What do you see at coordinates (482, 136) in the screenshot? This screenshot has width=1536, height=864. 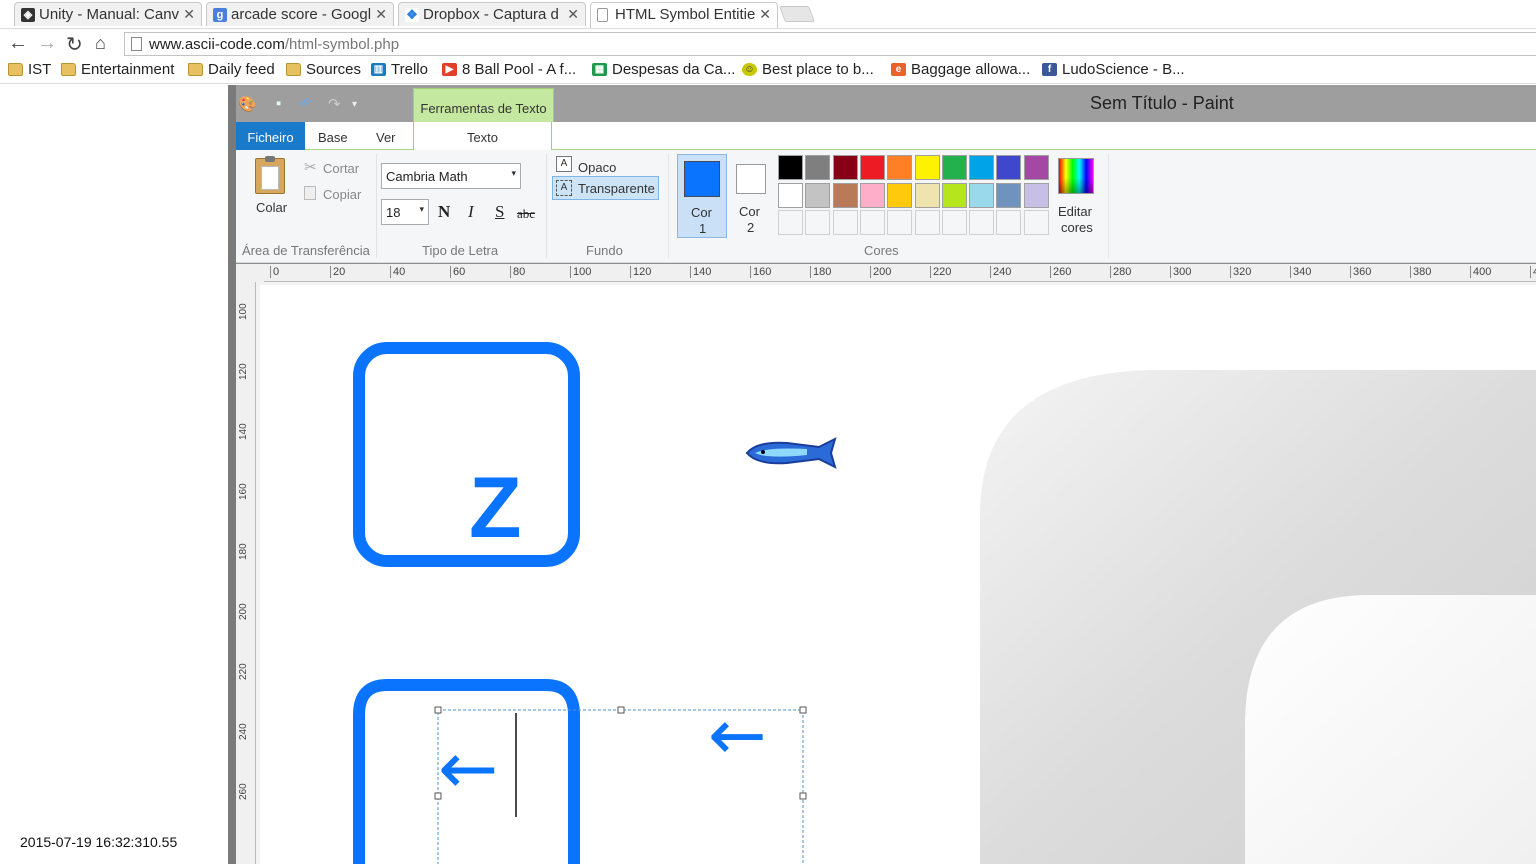 I see `tab-text: Texto` at bounding box center [482, 136].